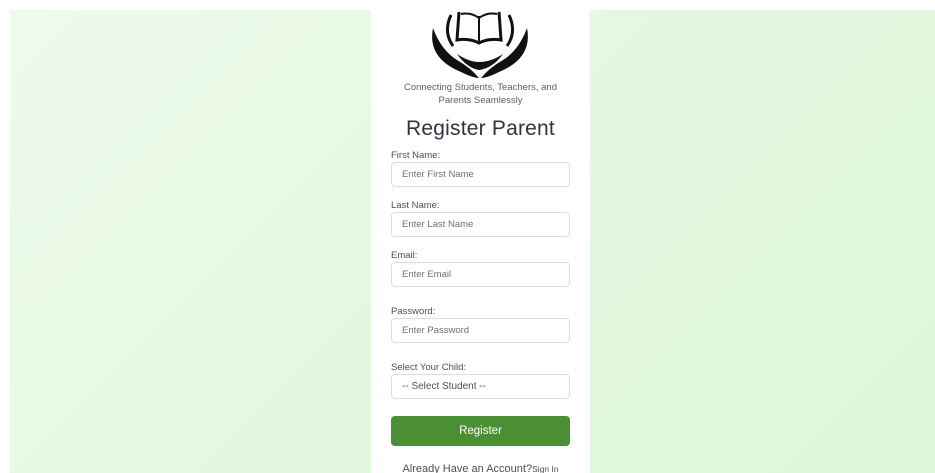 This screenshot has height=473, width=935. Describe the element at coordinates (480, 174) in the screenshot. I see `first-name-input` at that location.